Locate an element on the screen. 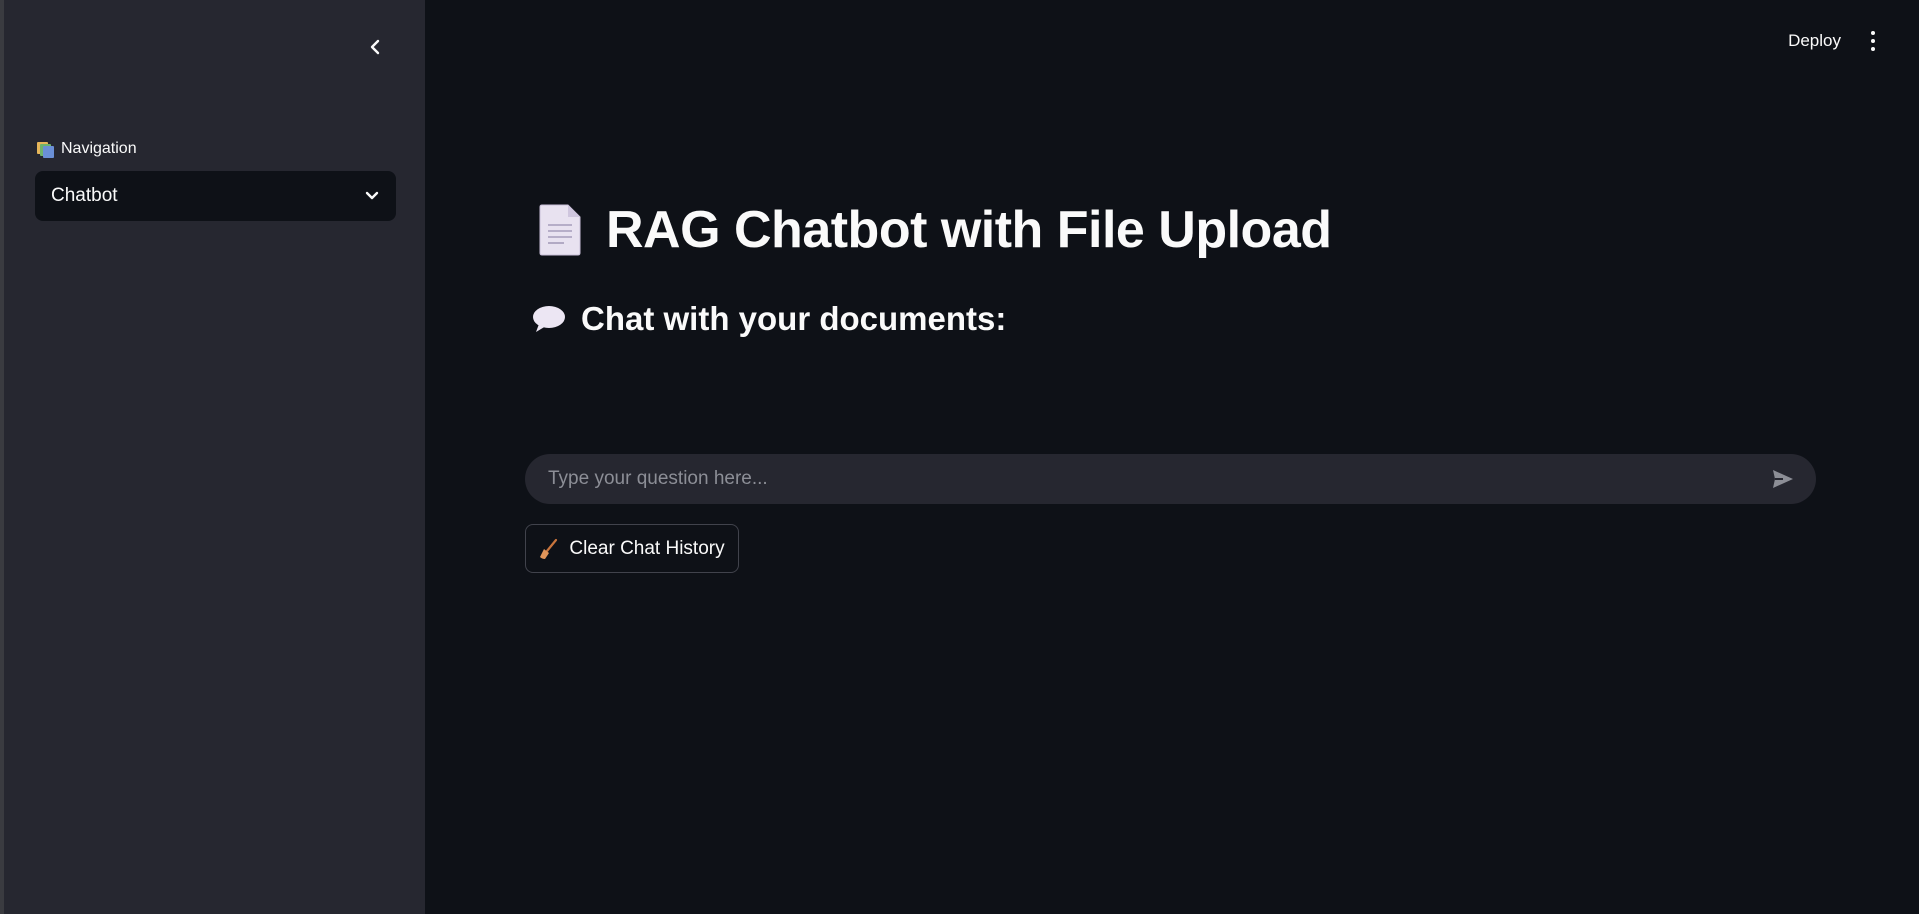  clear-chat-history-label: Clear Chat History is located at coordinates (647, 548).